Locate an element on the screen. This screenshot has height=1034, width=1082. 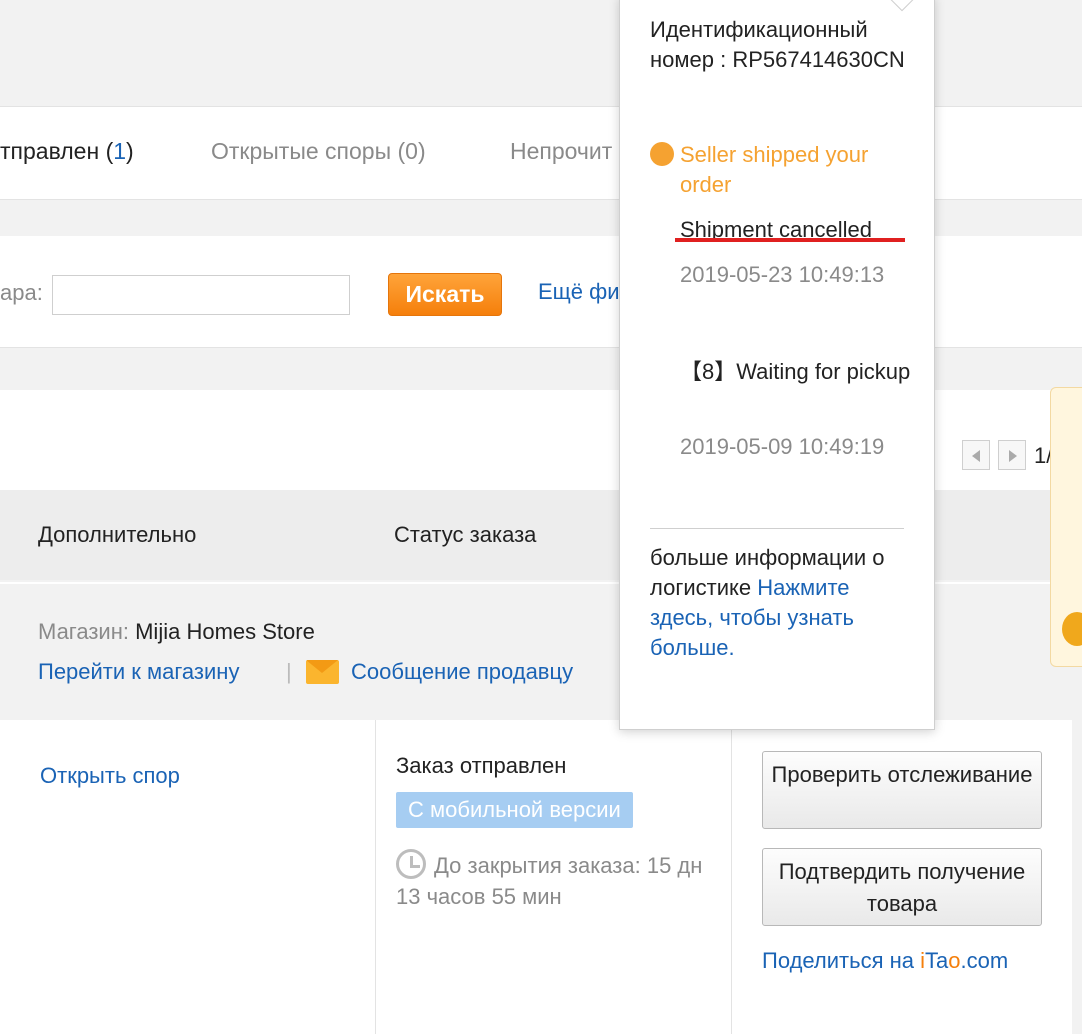
share-prefix: Поделиться на is located at coordinates (841, 960).